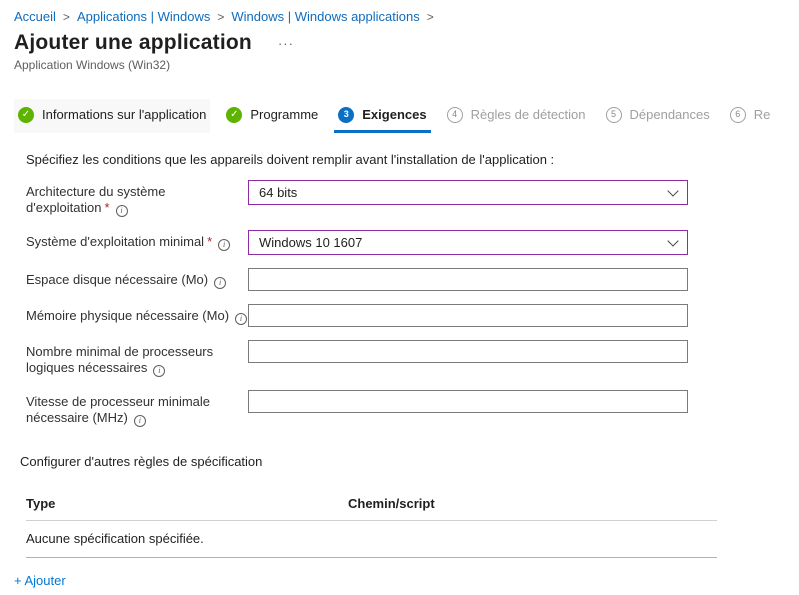 The image size is (799, 595). I want to click on rules-table-header: Type Chemin/script, so click(371, 506).